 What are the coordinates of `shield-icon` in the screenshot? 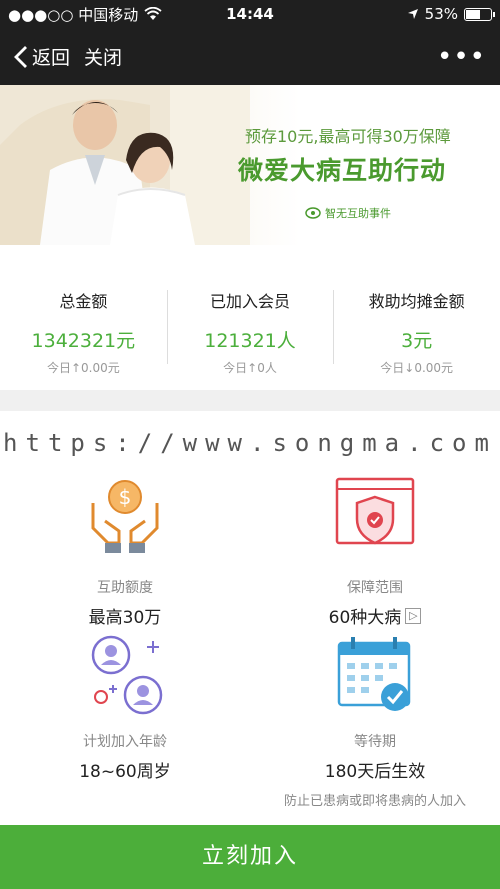 It's located at (375, 511).